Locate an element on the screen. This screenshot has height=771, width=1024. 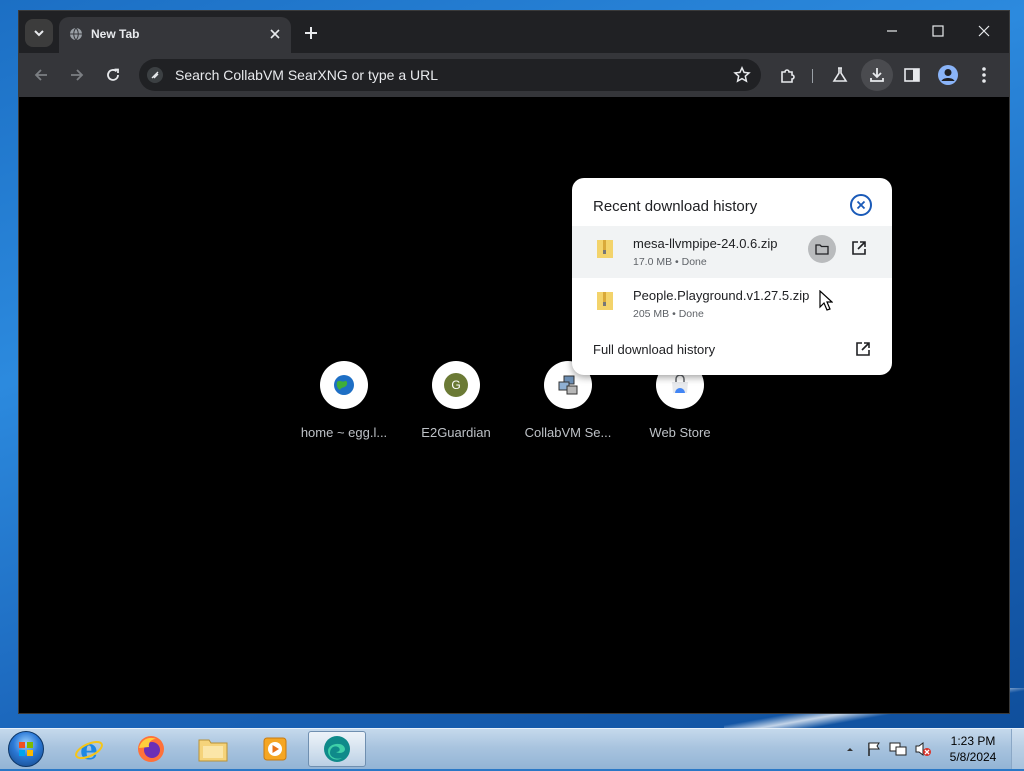
new-tab-button is located at coordinates (311, 33).